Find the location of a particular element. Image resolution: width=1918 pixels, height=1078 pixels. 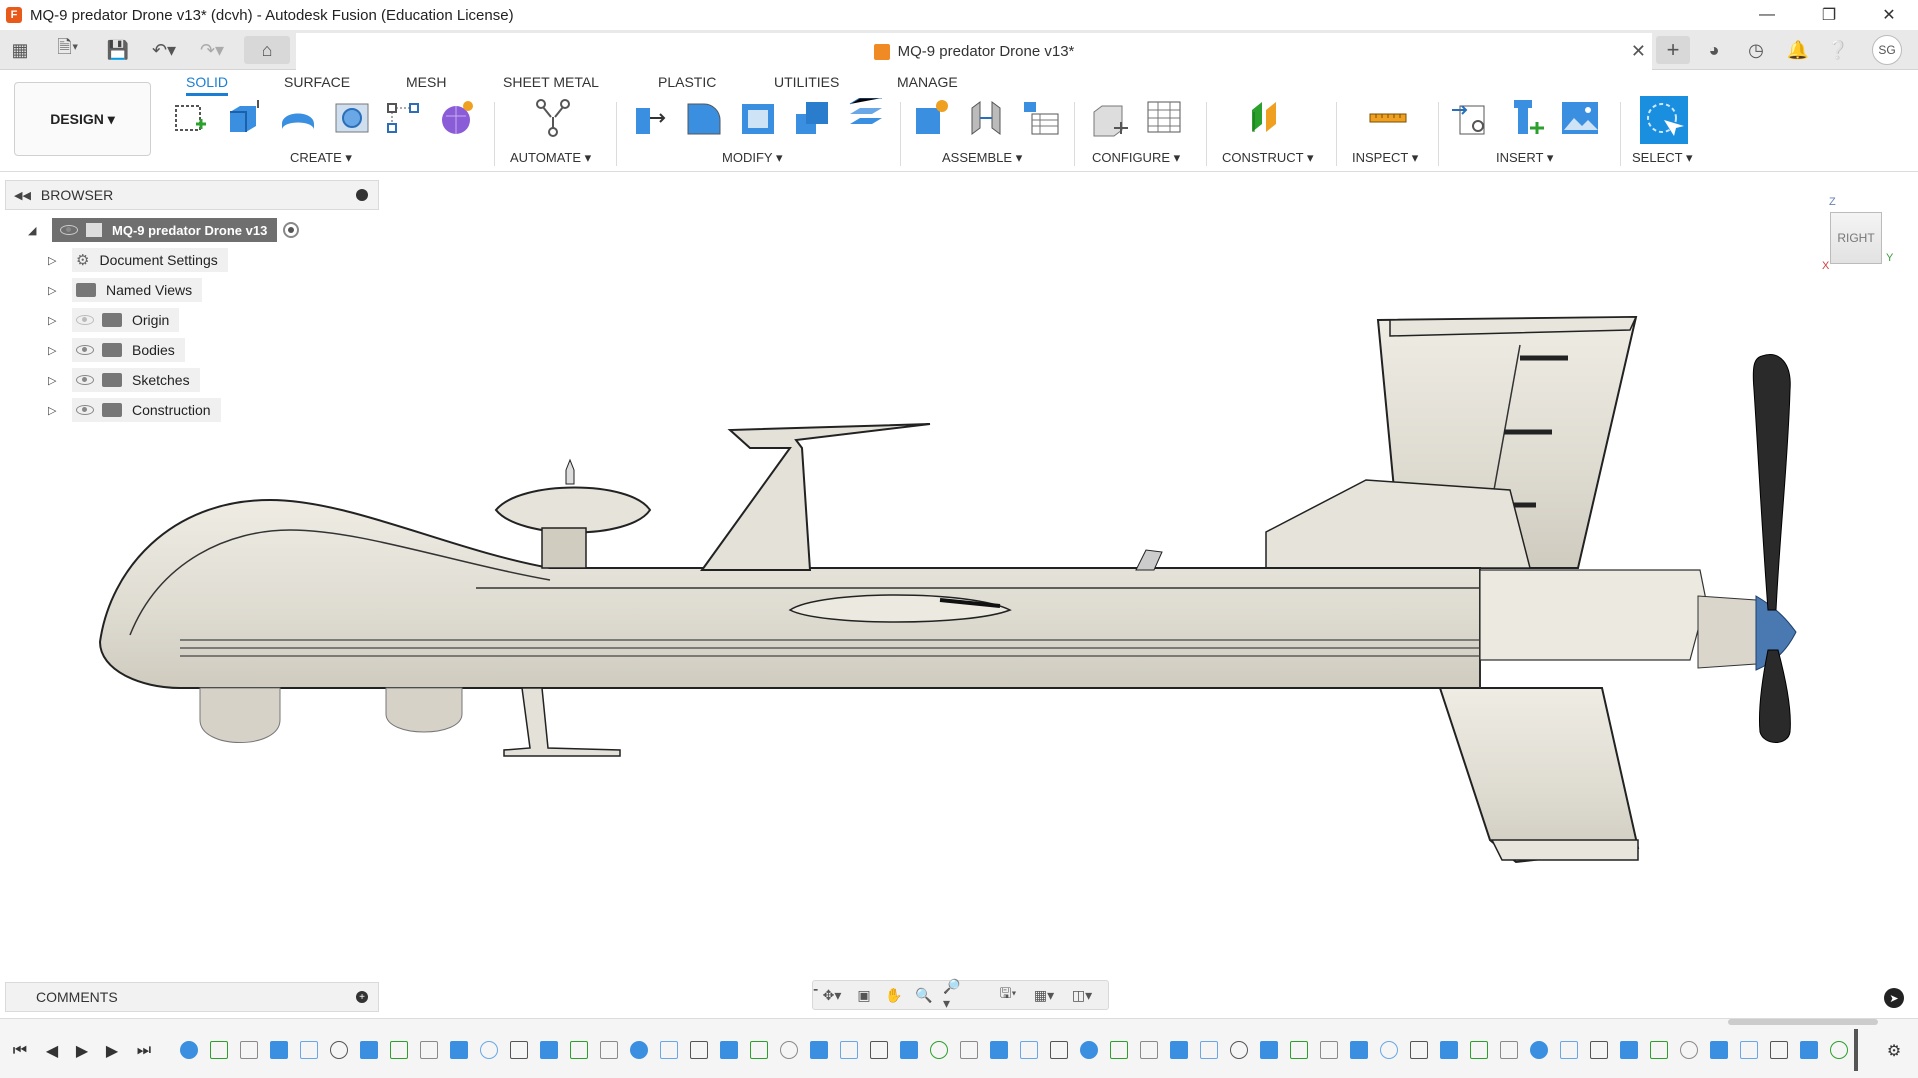

fillet-icon is located at coordinates (704, 118).